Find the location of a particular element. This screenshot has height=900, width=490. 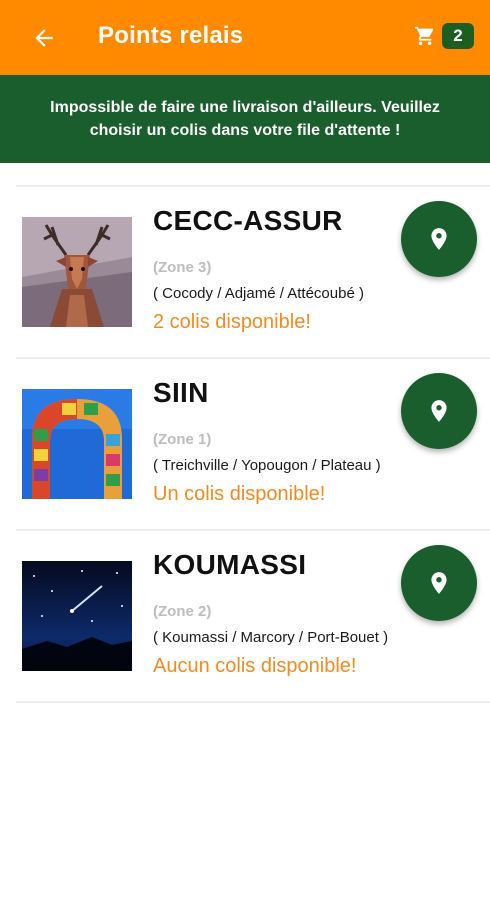

cart-icon is located at coordinates (426, 36).